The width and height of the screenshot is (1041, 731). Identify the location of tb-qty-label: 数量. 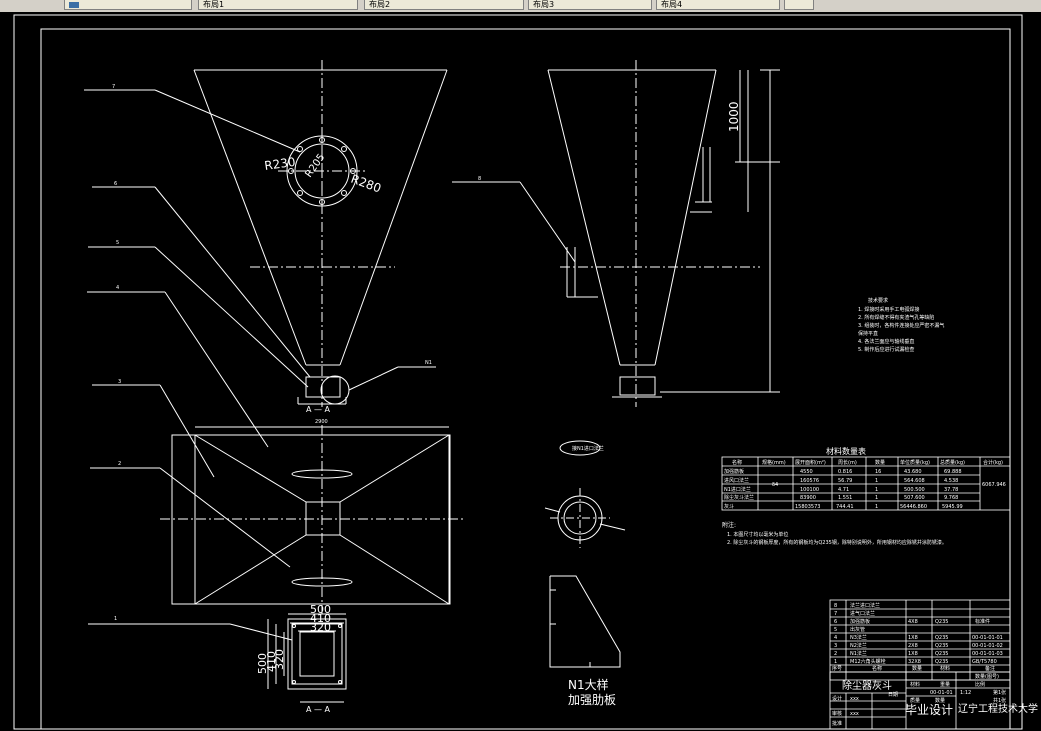
(940, 700).